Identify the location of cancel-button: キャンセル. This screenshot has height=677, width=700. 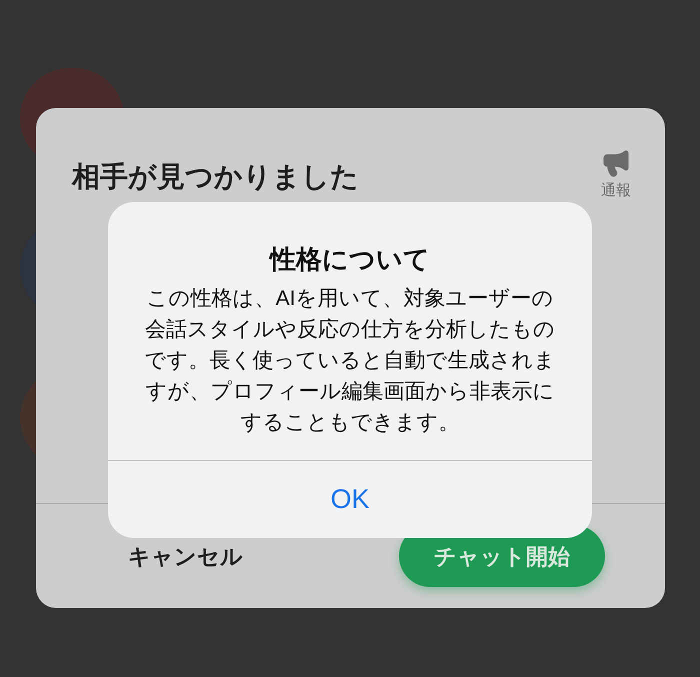
(185, 556).